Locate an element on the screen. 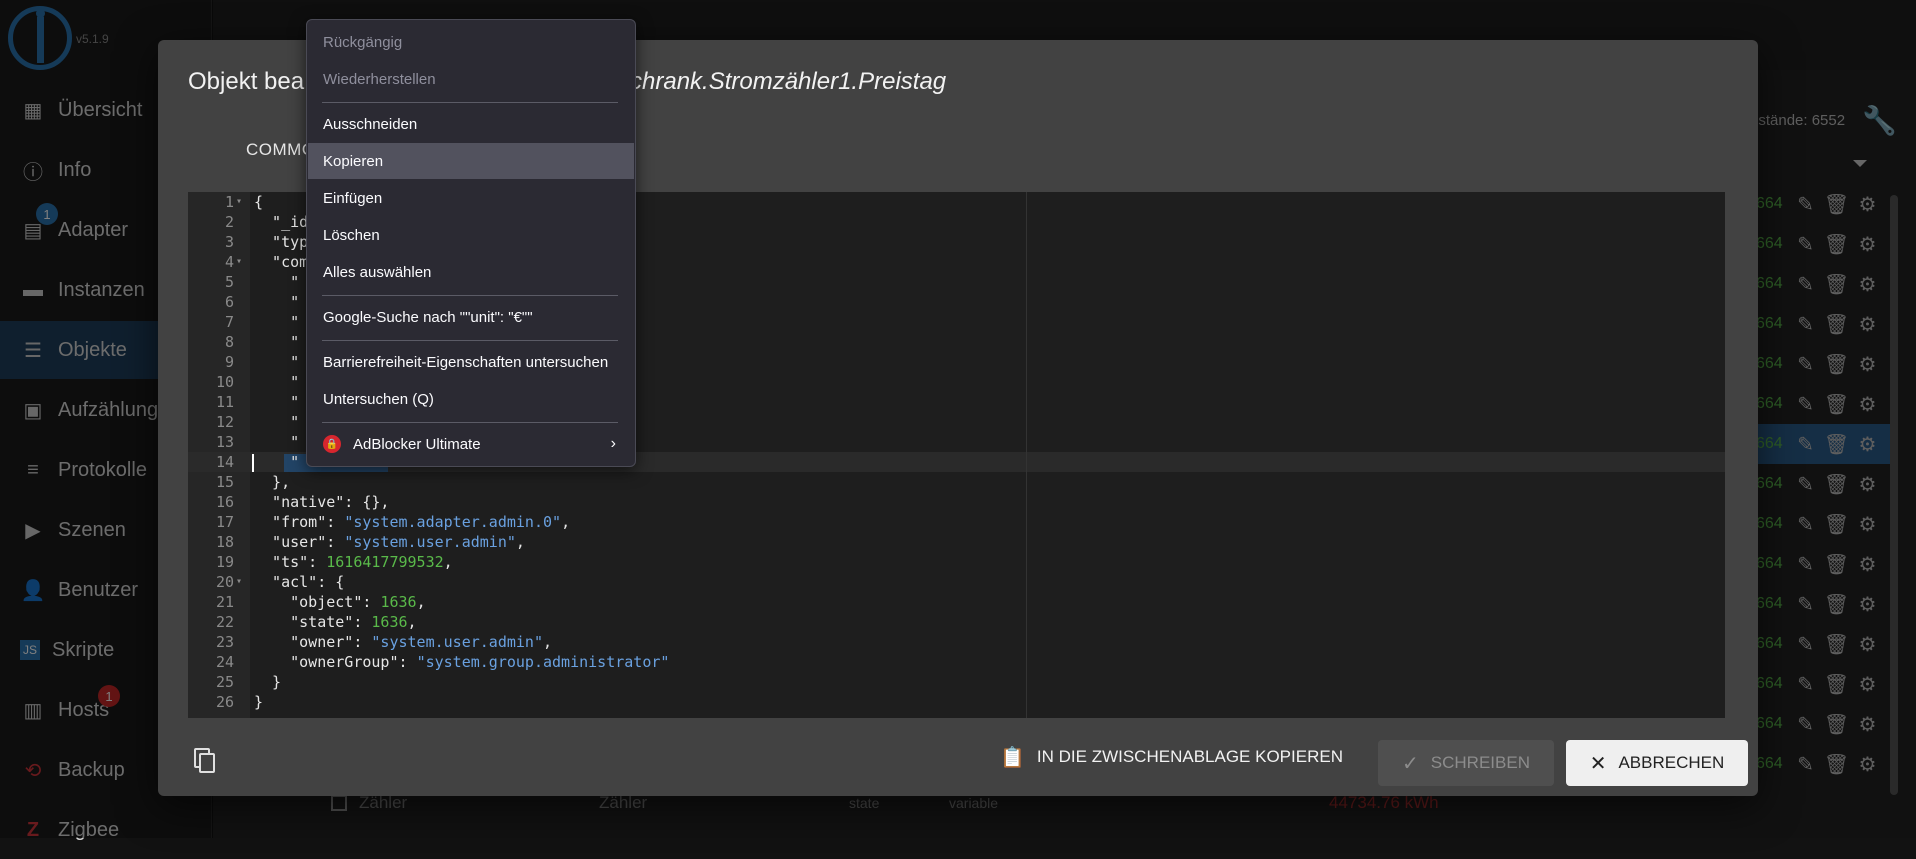 Image resolution: width=1916 pixels, height=859 pixels. code-line: 17 "from": "system.adapter.admin.0", is located at coordinates (956, 522).